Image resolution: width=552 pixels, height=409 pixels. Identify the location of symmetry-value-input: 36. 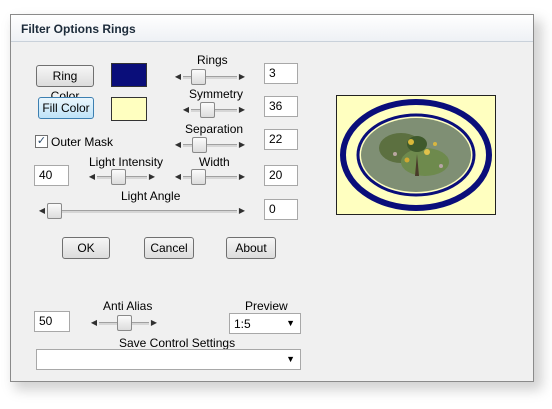
(281, 106).